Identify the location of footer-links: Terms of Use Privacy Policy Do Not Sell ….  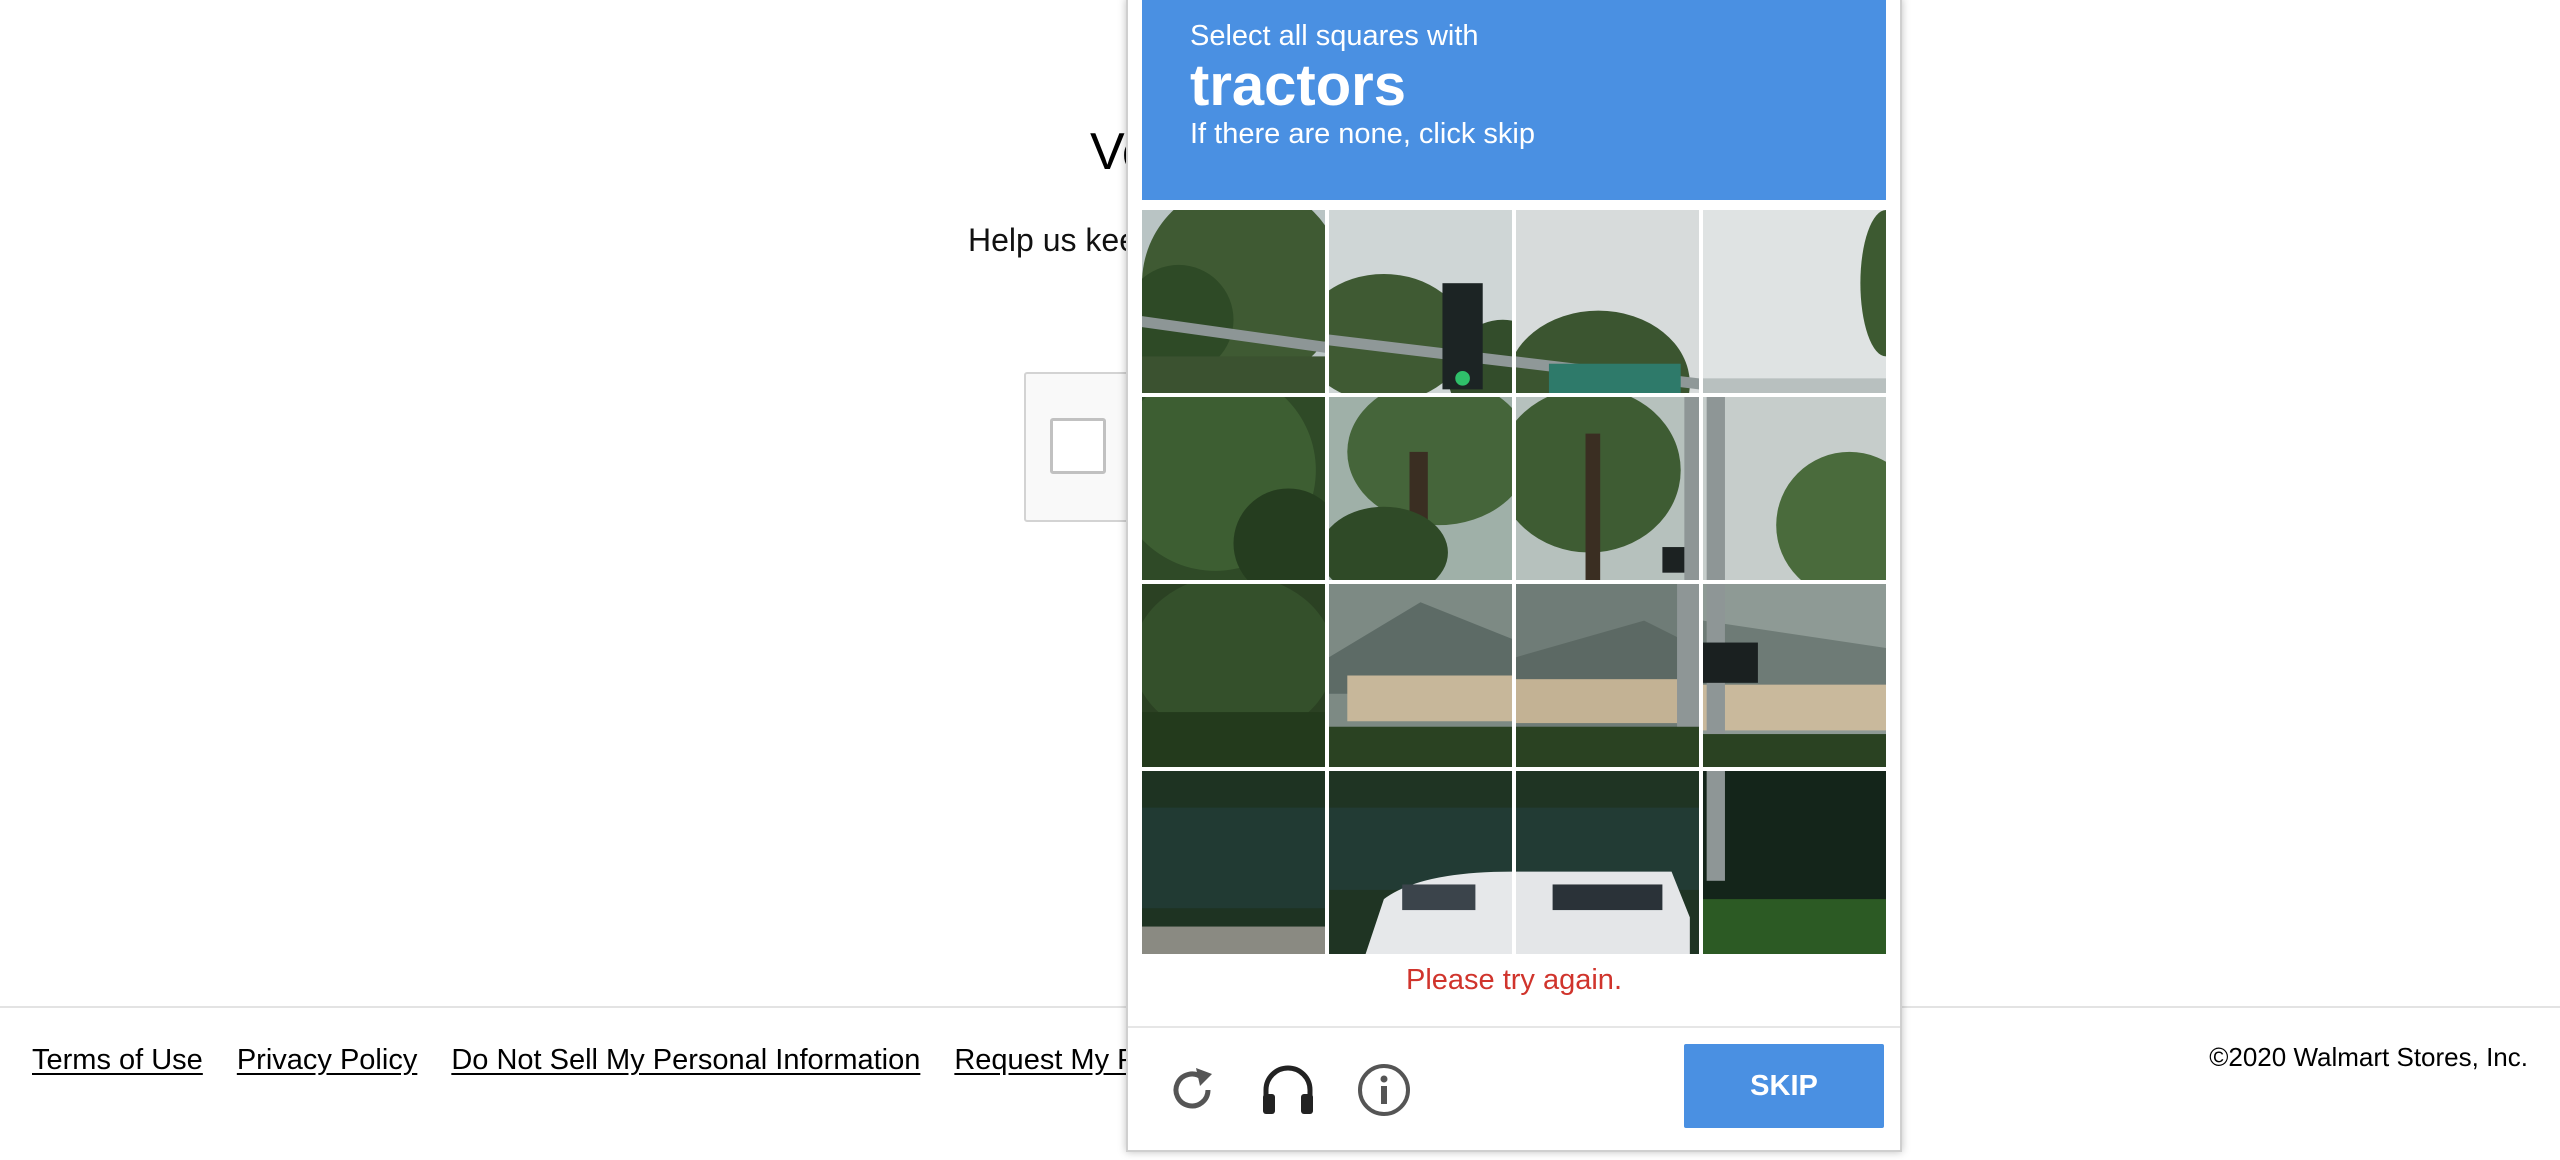
(612, 1060).